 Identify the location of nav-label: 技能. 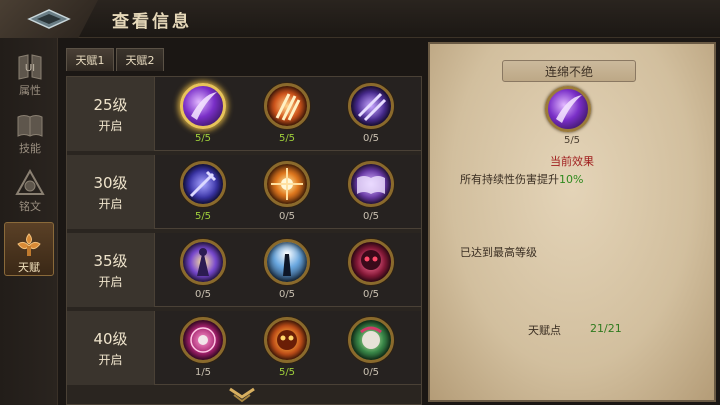
(30, 148).